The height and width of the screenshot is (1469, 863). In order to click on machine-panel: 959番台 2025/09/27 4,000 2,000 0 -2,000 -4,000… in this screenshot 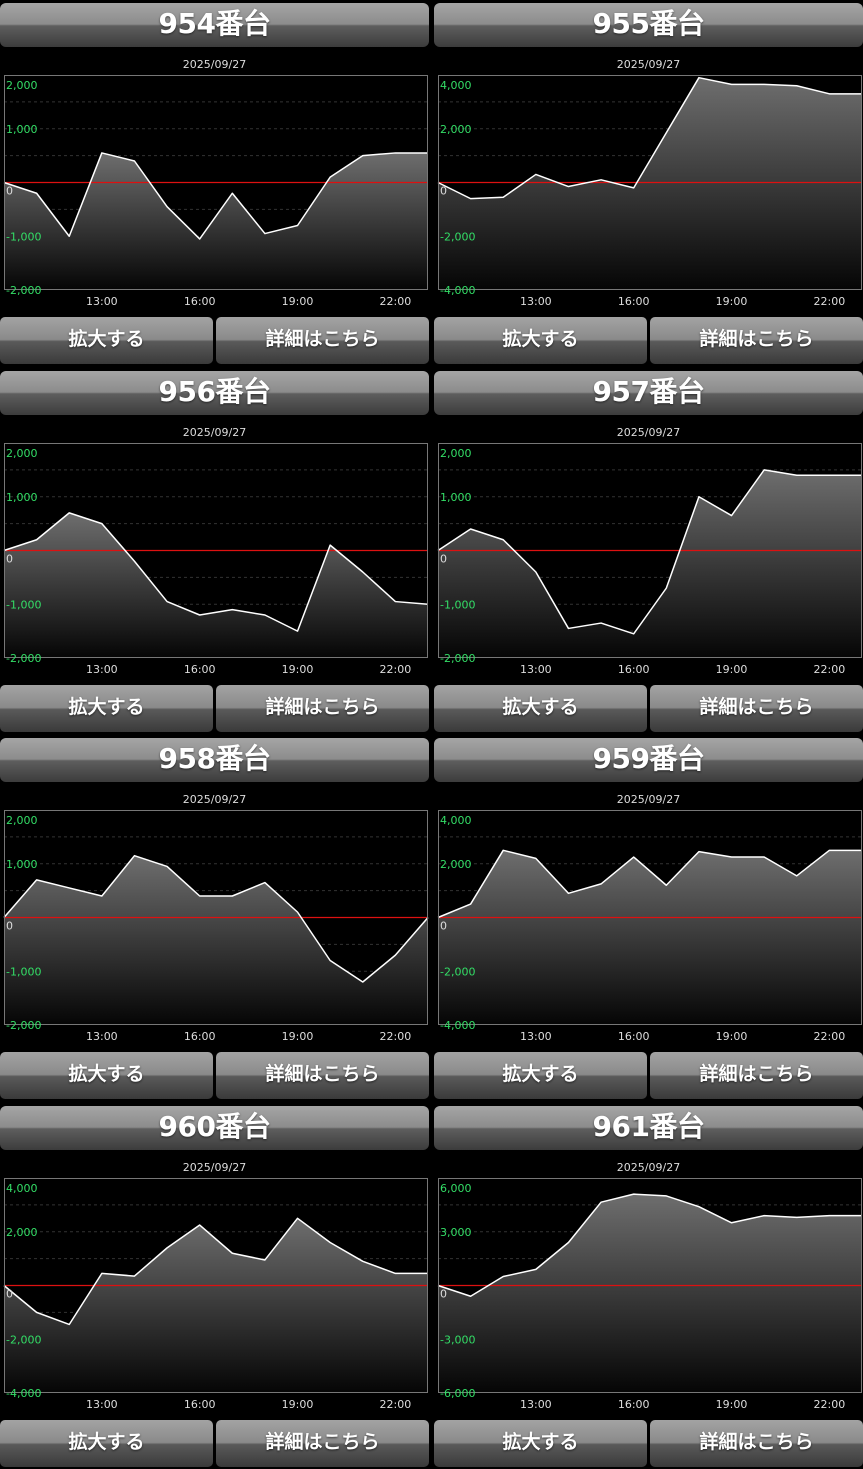, I will do `click(648, 917)`.